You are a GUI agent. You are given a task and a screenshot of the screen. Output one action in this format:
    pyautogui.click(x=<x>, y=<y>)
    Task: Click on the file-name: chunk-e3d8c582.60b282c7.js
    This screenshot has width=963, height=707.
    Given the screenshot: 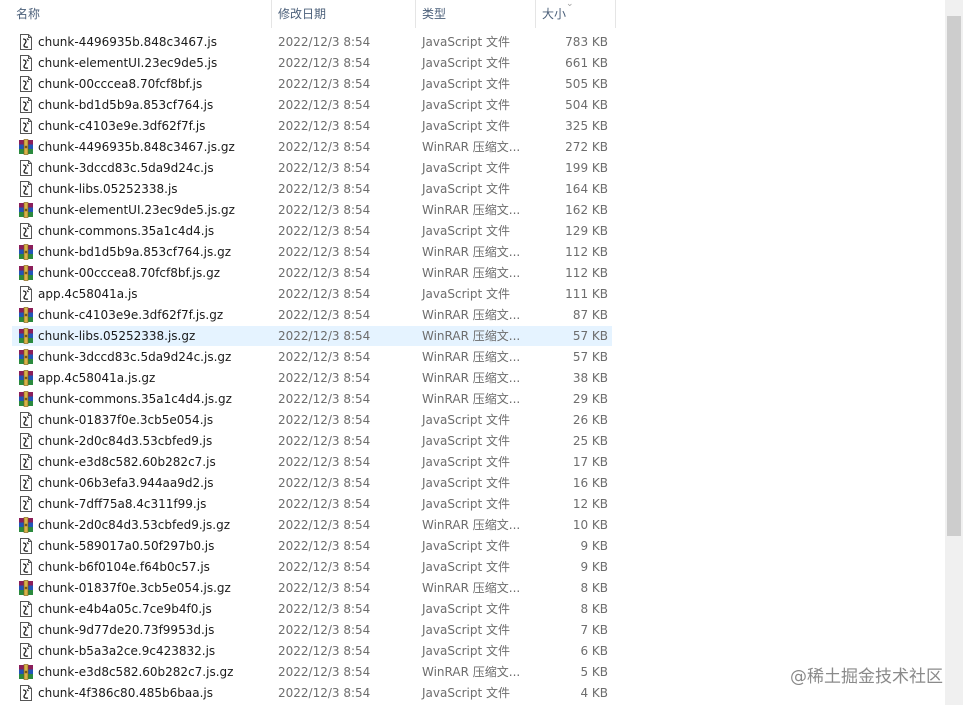 What is the action you would take?
    pyautogui.click(x=127, y=462)
    